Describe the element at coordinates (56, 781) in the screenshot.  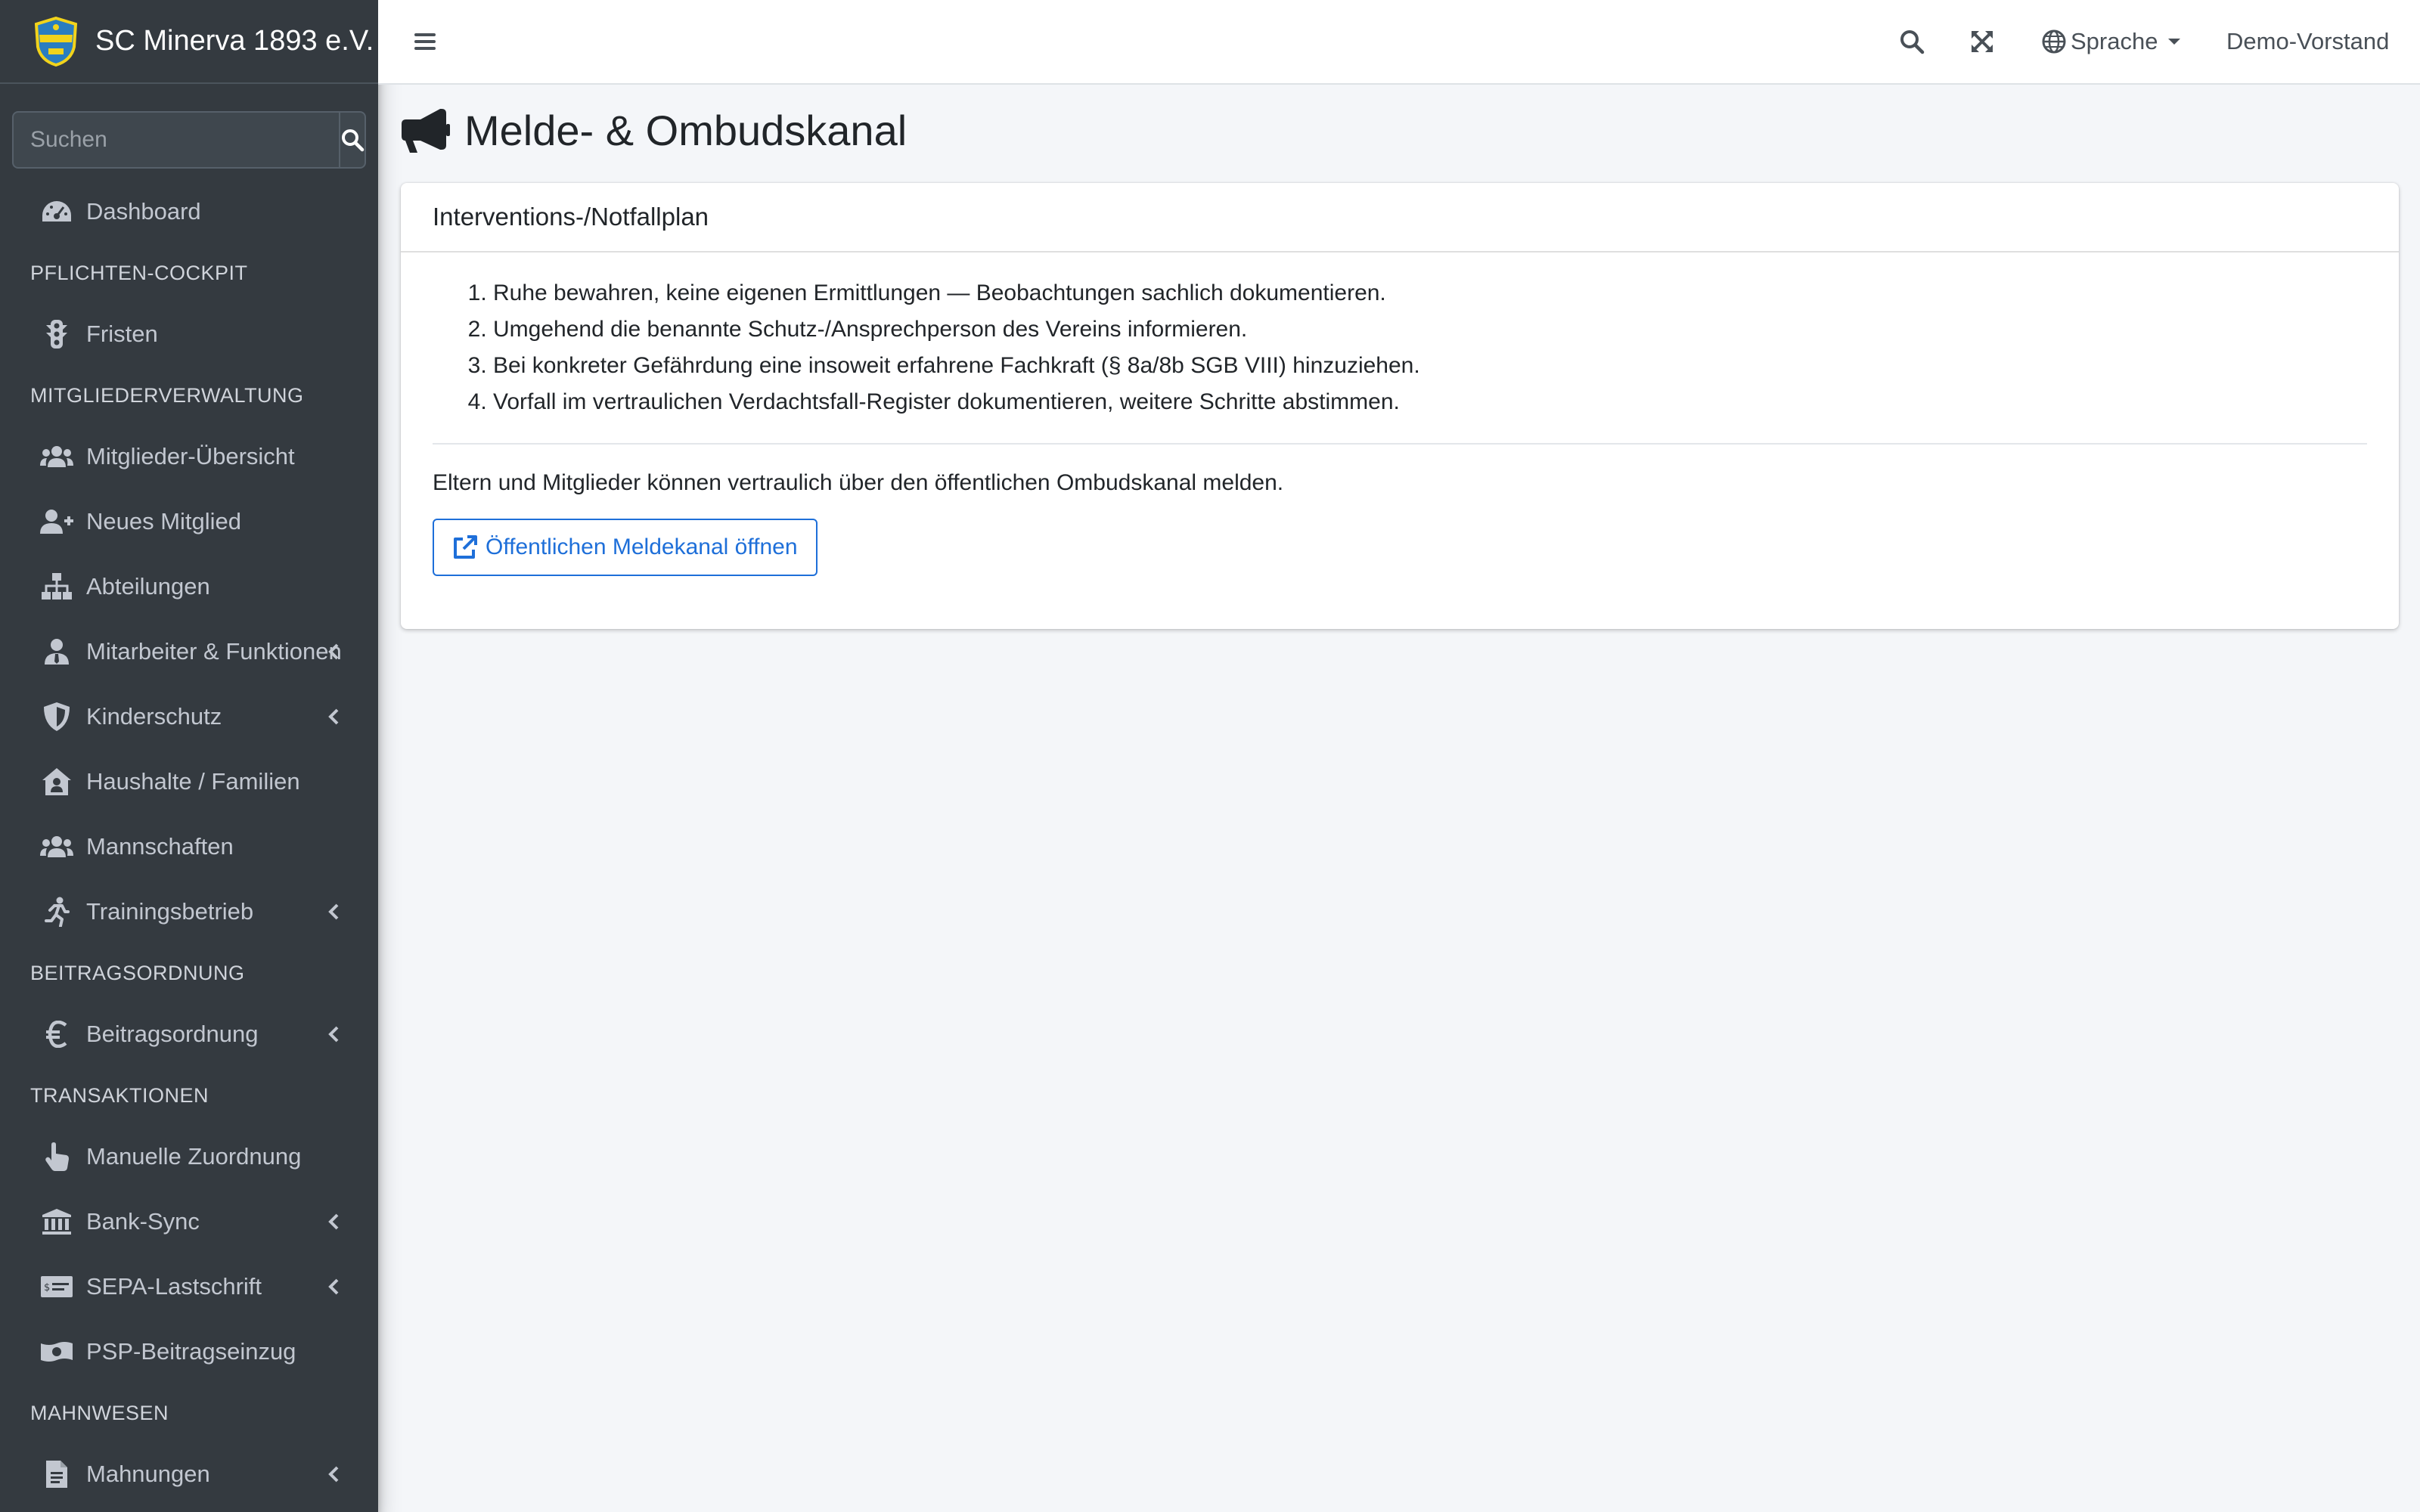
I see `house-user-icon` at that location.